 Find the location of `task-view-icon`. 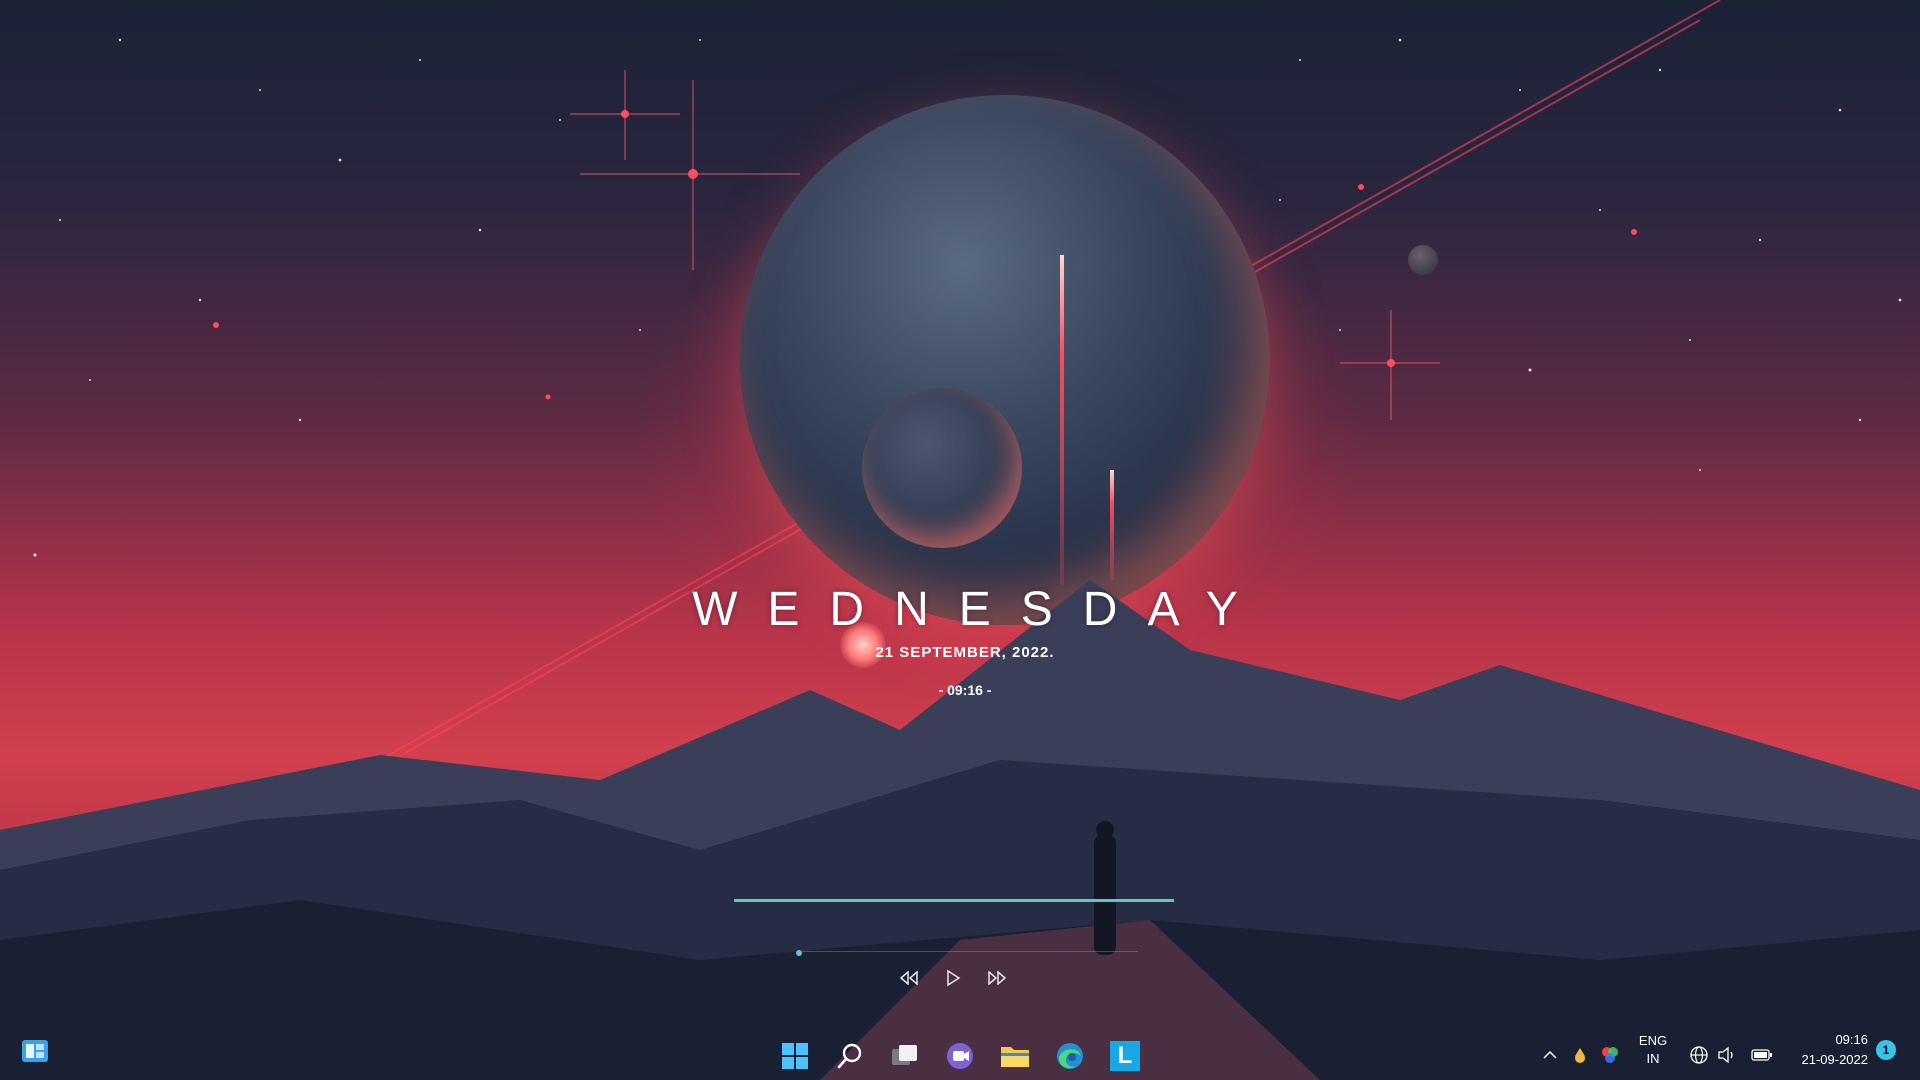

task-view-icon is located at coordinates (904, 1055).